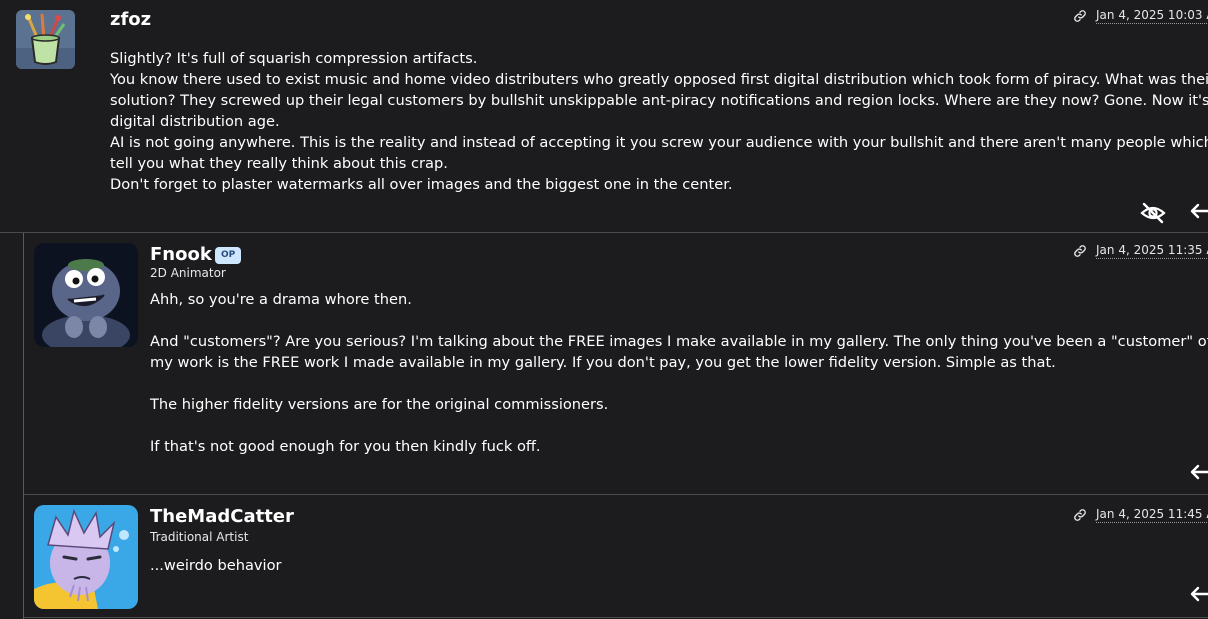  Describe the element at coordinates (222, 517) in the screenshot. I see `username: TheMadCatter` at that location.